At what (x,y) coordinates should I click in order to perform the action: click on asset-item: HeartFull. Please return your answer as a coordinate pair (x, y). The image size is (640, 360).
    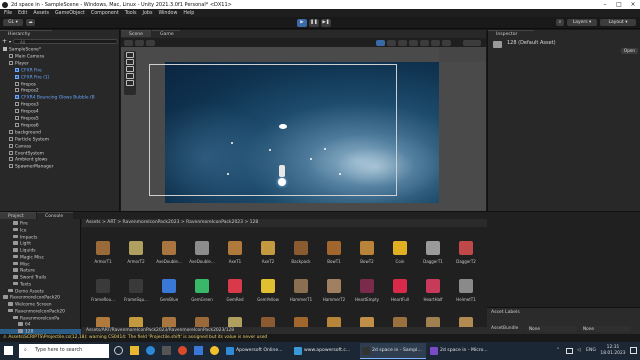
    Looking at the image, I should click on (400, 296).